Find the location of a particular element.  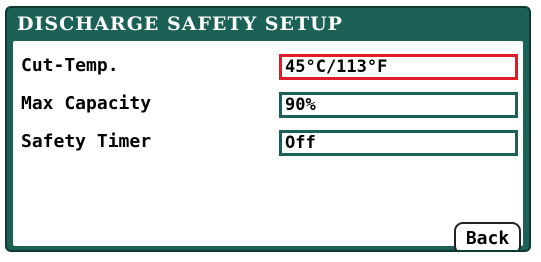

max-capacity-field: 90% is located at coordinates (398, 105).